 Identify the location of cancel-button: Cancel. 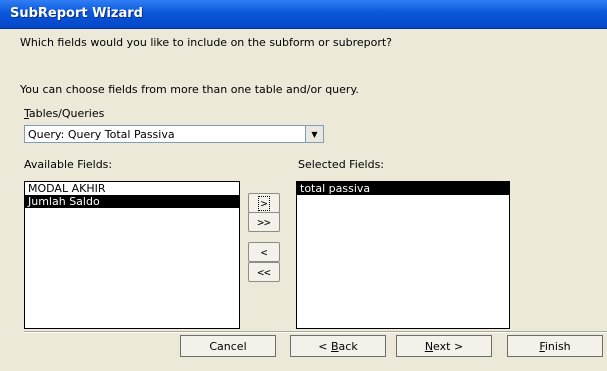
(228, 346).